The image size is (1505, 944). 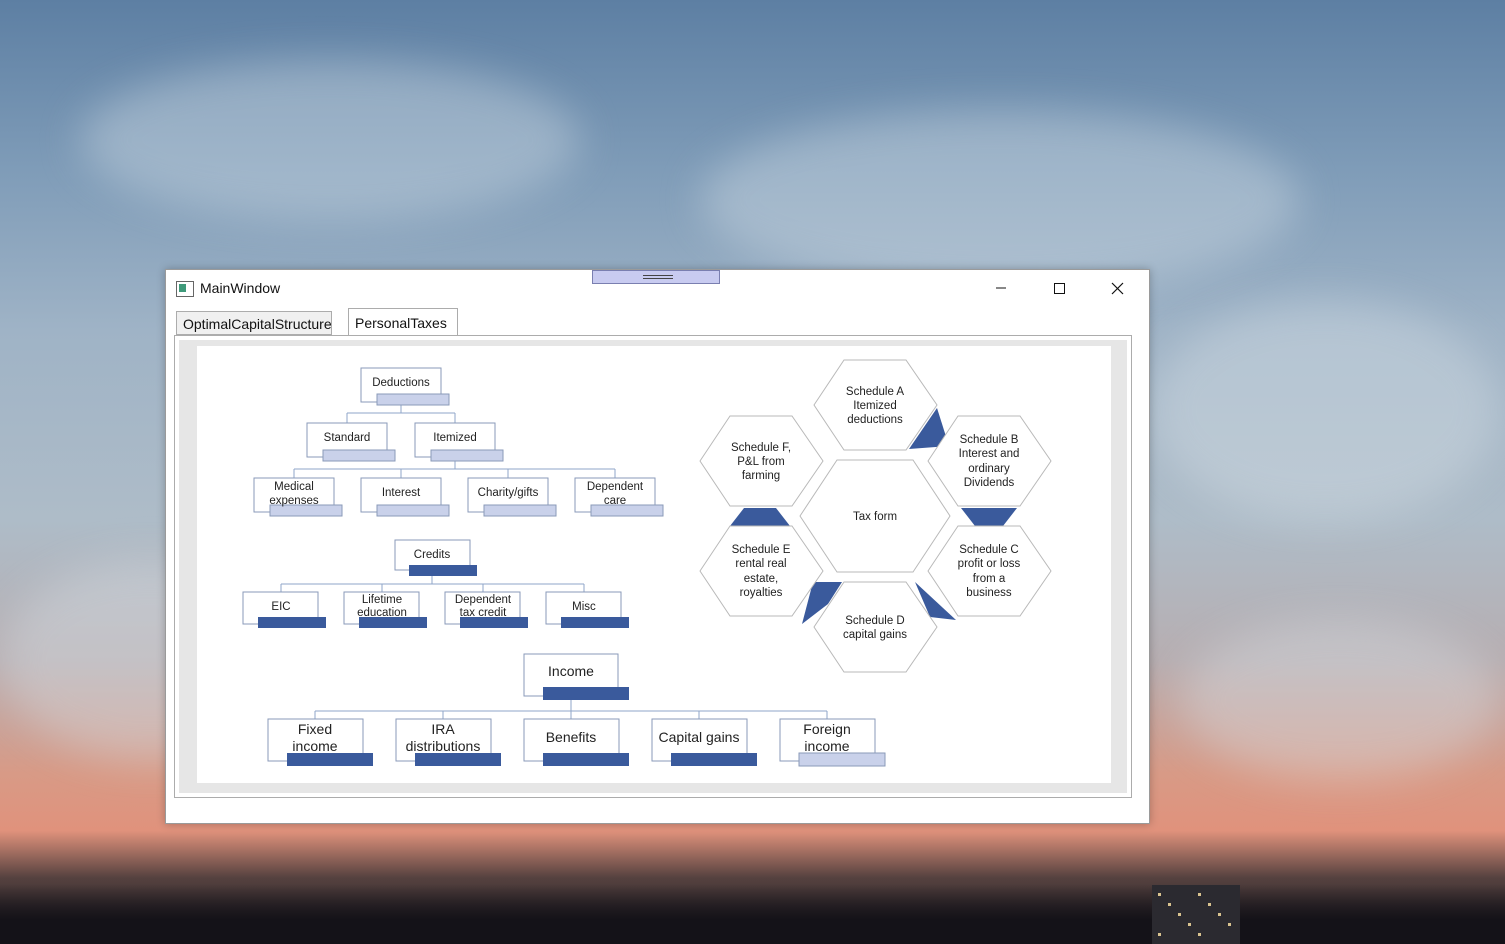 What do you see at coordinates (989, 440) in the screenshot?
I see `schedule-b-label-1: Schedule B` at bounding box center [989, 440].